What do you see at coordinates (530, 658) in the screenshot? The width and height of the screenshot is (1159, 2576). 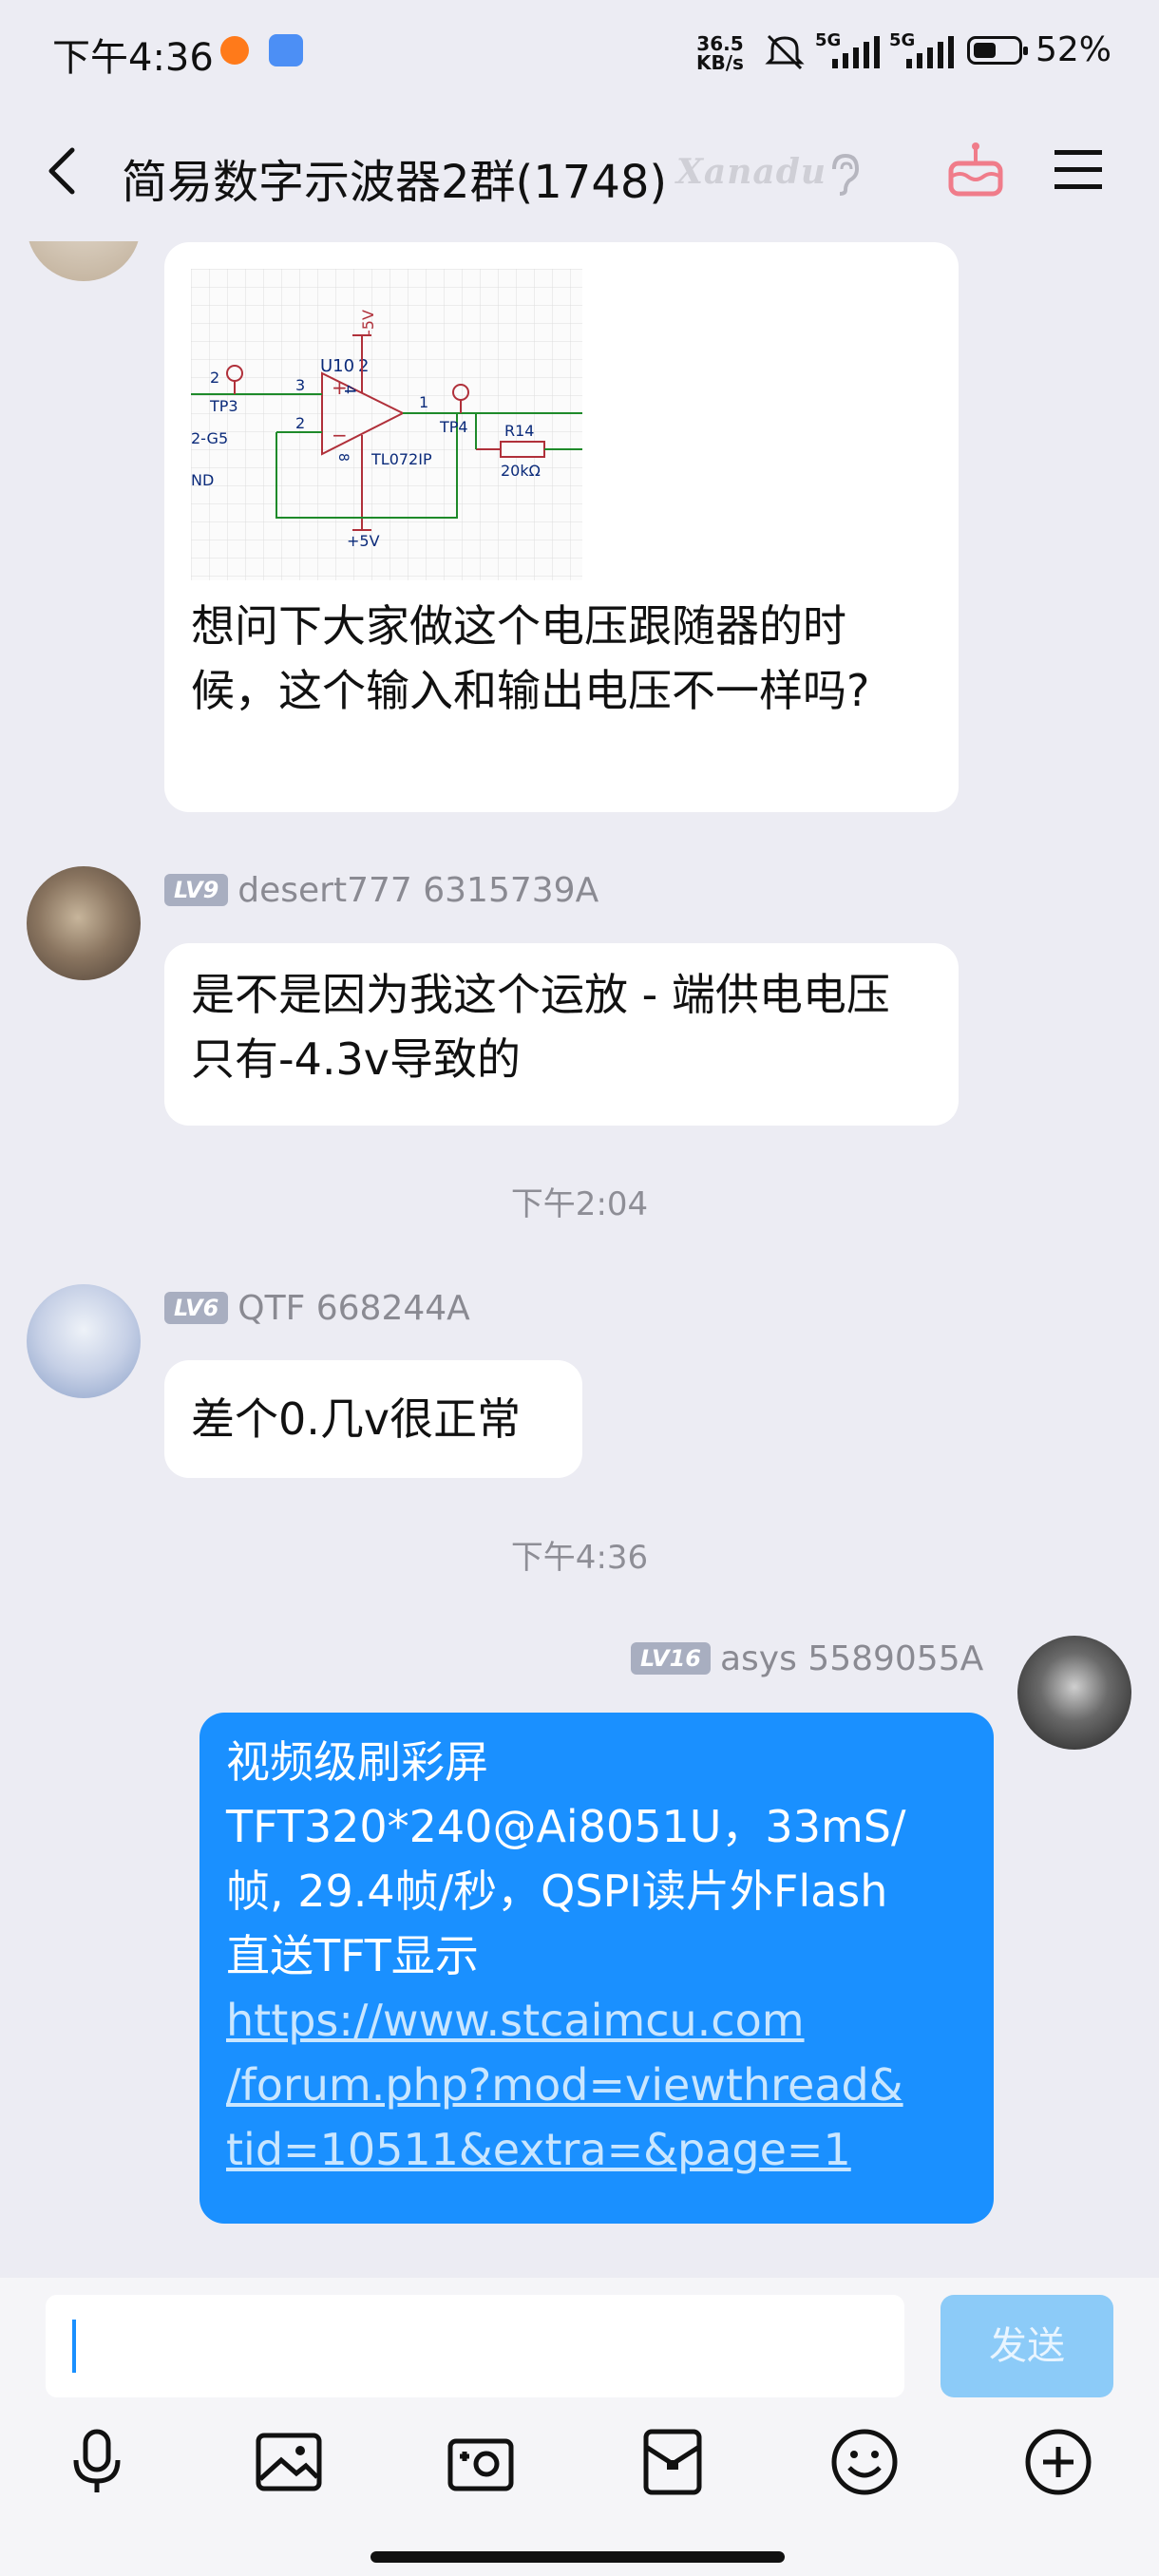 I see `message-text: 想问下大家做这个电压跟随器的时候，这个输入和输出电压不一样吗?` at bounding box center [530, 658].